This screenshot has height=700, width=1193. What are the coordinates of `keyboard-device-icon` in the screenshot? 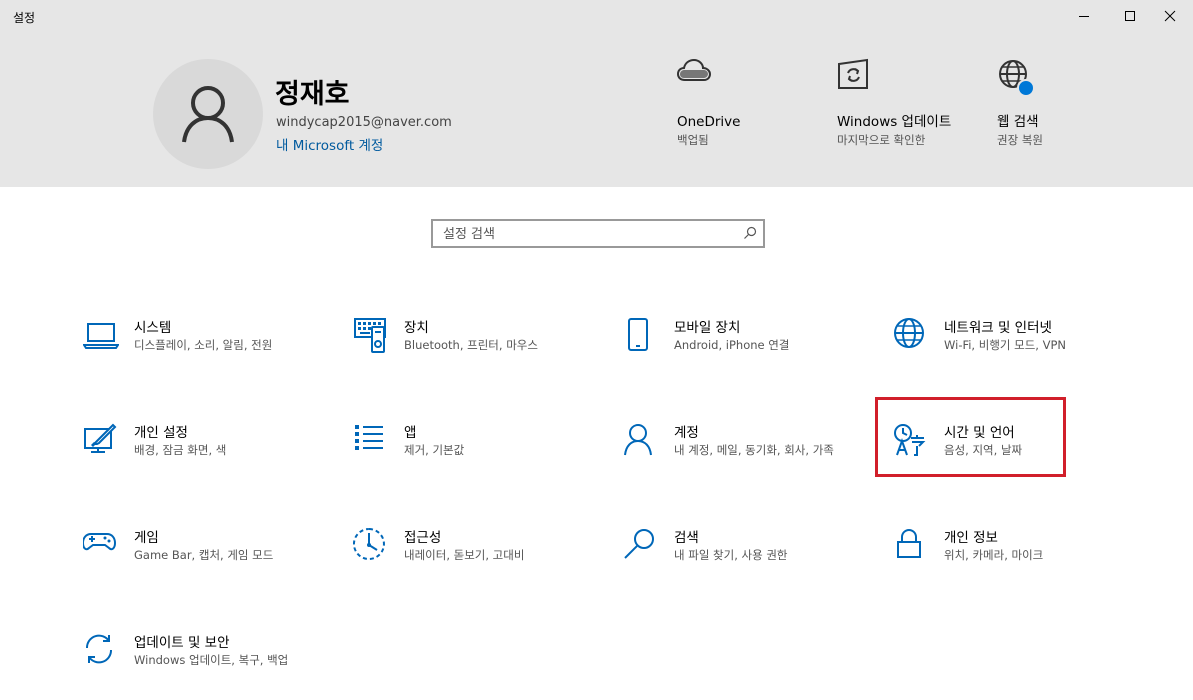 It's located at (370, 335).